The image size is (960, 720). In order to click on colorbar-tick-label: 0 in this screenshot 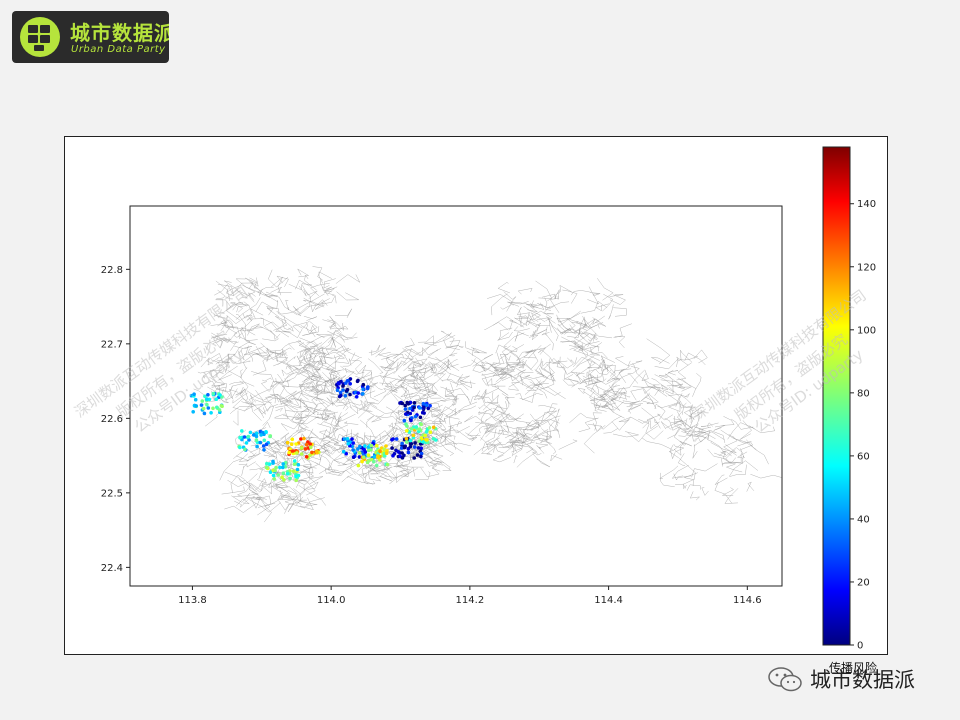, I will do `click(860, 646)`.